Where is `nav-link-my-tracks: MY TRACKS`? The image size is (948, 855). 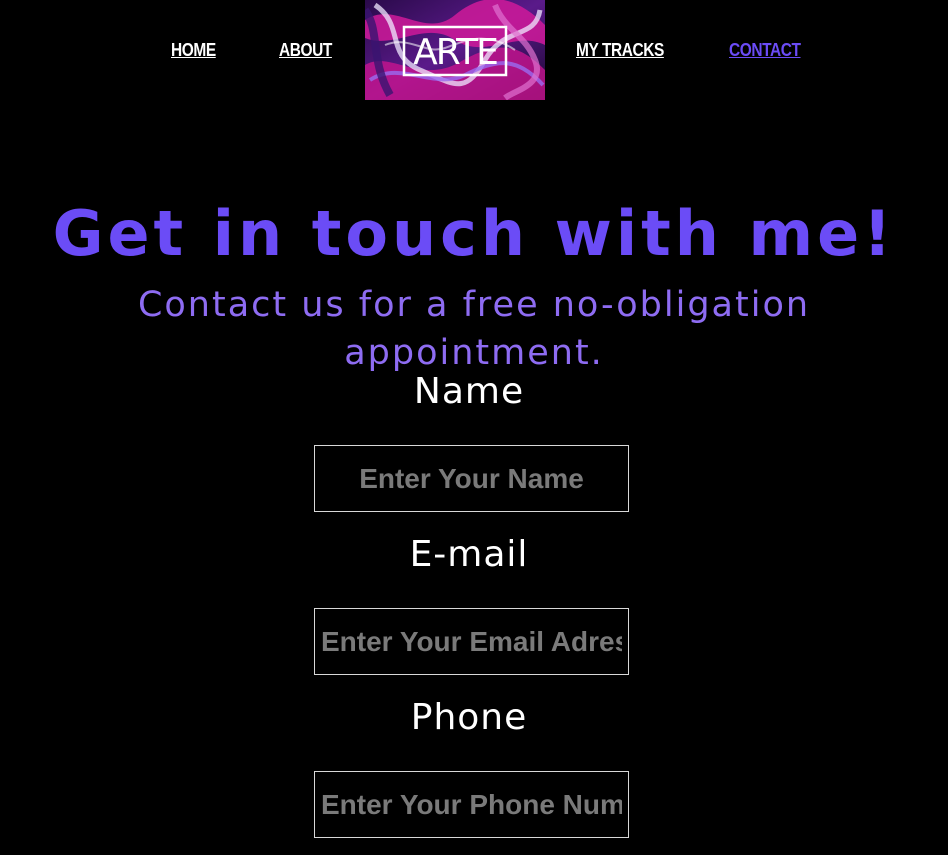
nav-link-my-tracks: MY TRACKS is located at coordinates (620, 50).